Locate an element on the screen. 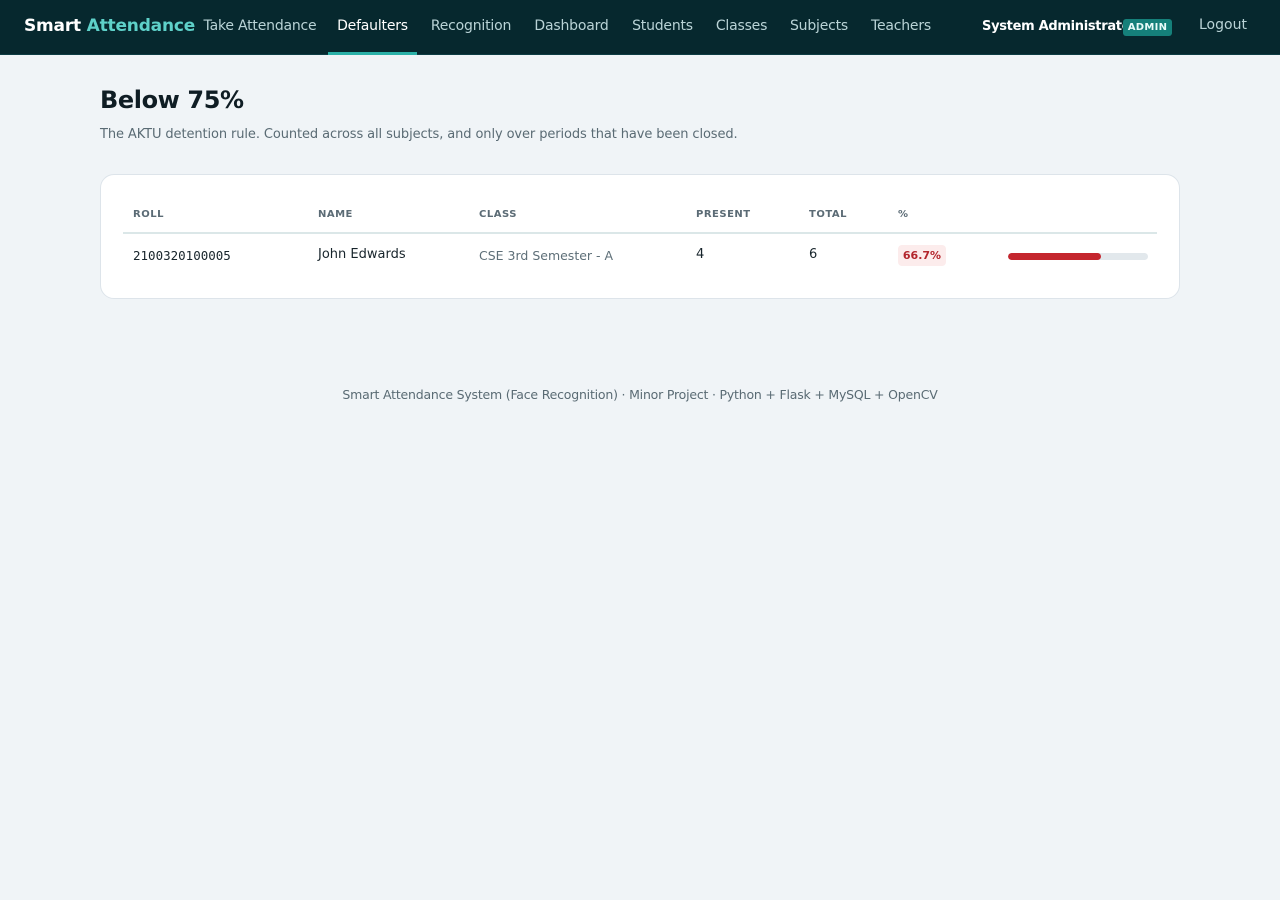 Image resolution: width=1280 pixels, height=900 pixels. nav-item-dashboard: Dashboard is located at coordinates (571, 27).